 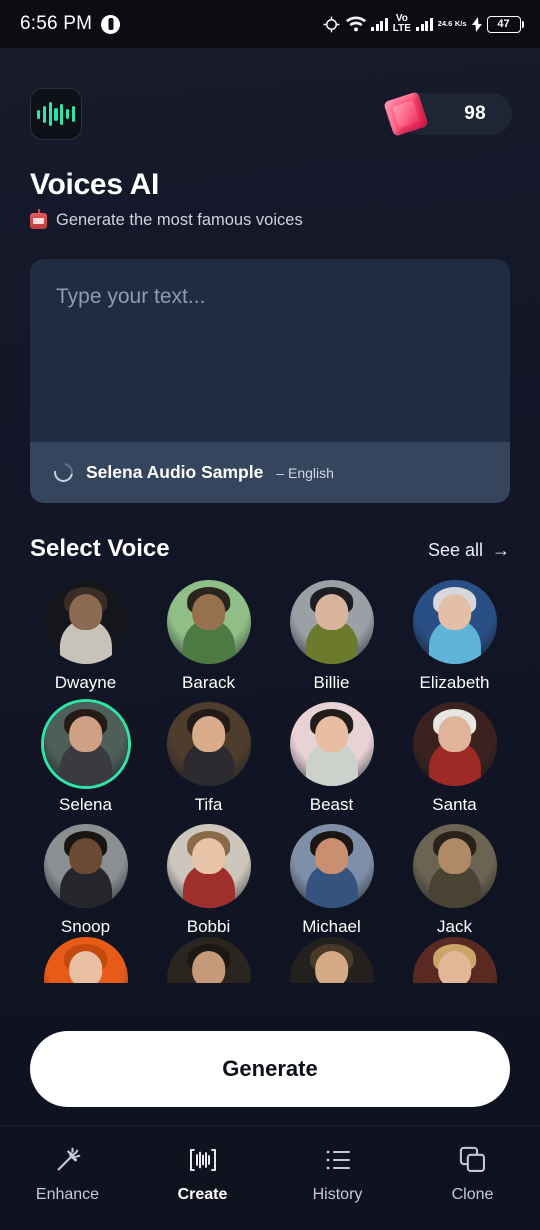 What do you see at coordinates (454, 682) in the screenshot?
I see `voice-name: Elizabeth` at bounding box center [454, 682].